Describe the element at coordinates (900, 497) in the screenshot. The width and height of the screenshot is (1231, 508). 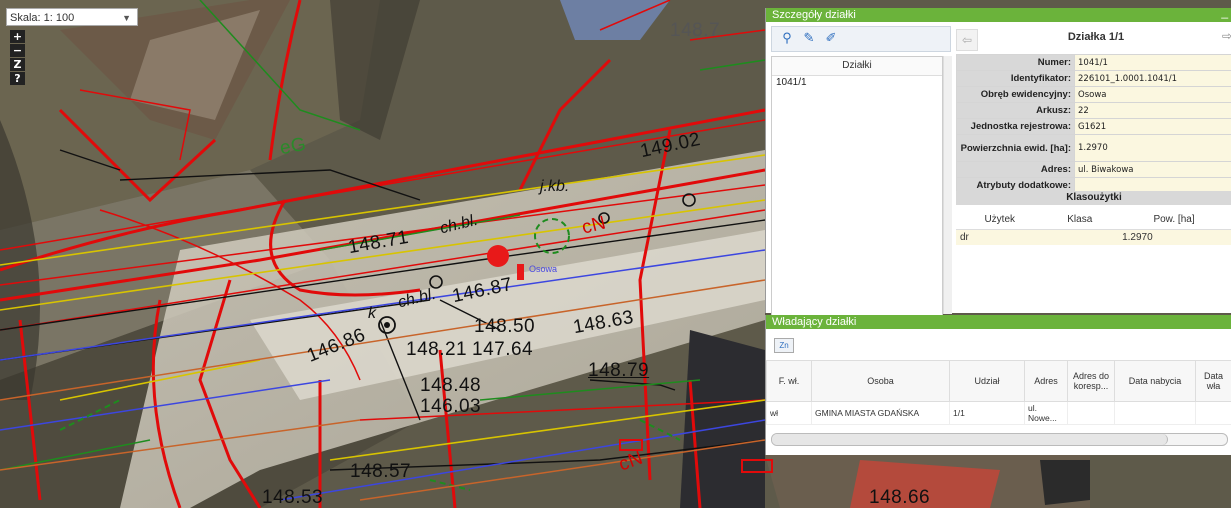
I see `elevation-label: 148.66` at that location.